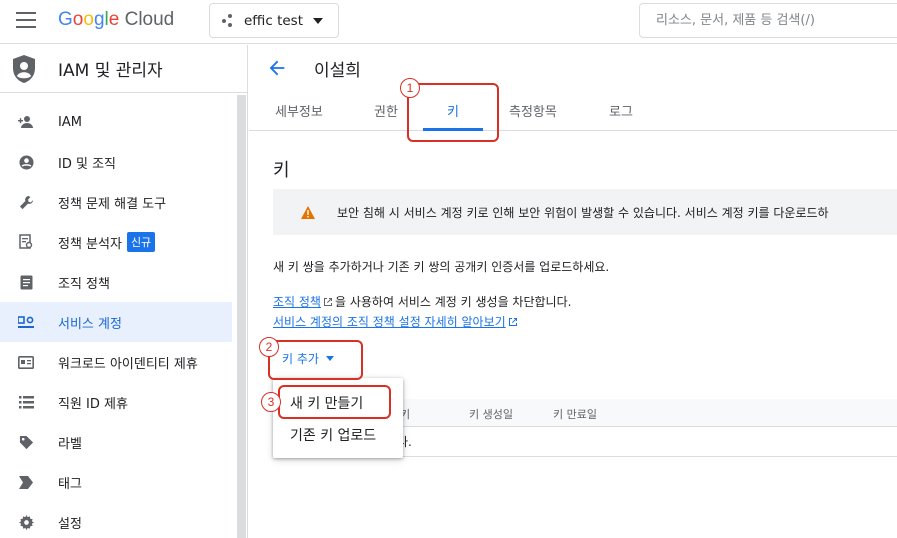 The width and height of the screenshot is (897, 538). I want to click on keys-description: 새 키 쌍을 추가하거나 기존 키 쌍의 공개키 인증서를 업로드하세요., so click(441, 267).